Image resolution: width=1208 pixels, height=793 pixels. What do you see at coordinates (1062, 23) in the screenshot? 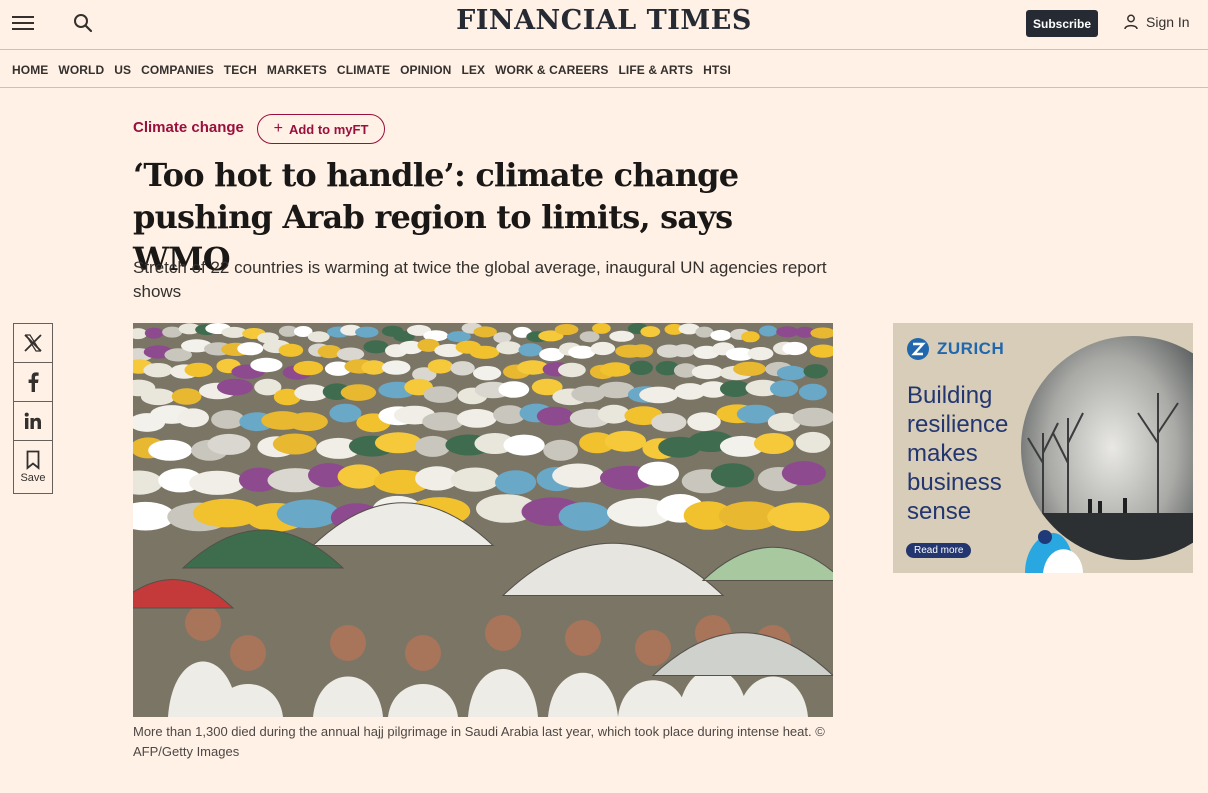
I see `subscribe-button: Subscribe` at bounding box center [1062, 23].